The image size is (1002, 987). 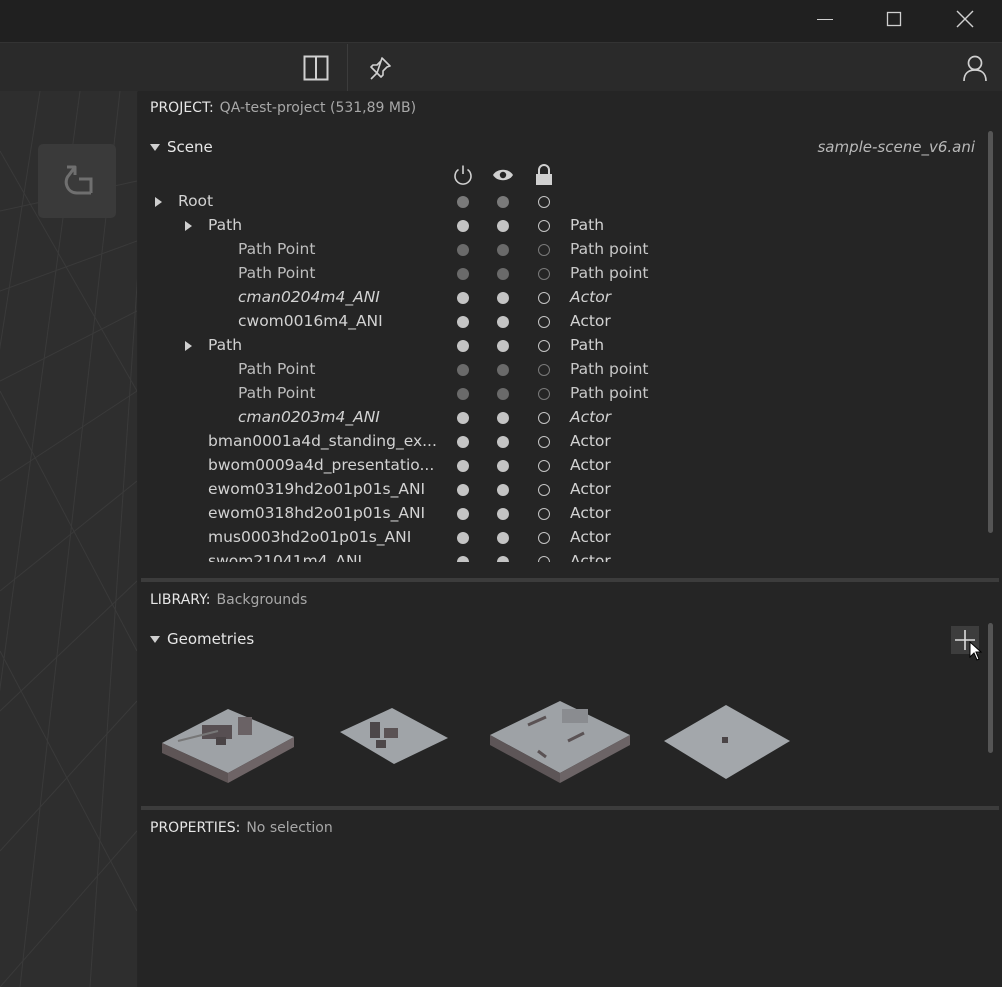 I want to click on tree-row: swom21041m4_ANI Actor, so click(x=559, y=556).